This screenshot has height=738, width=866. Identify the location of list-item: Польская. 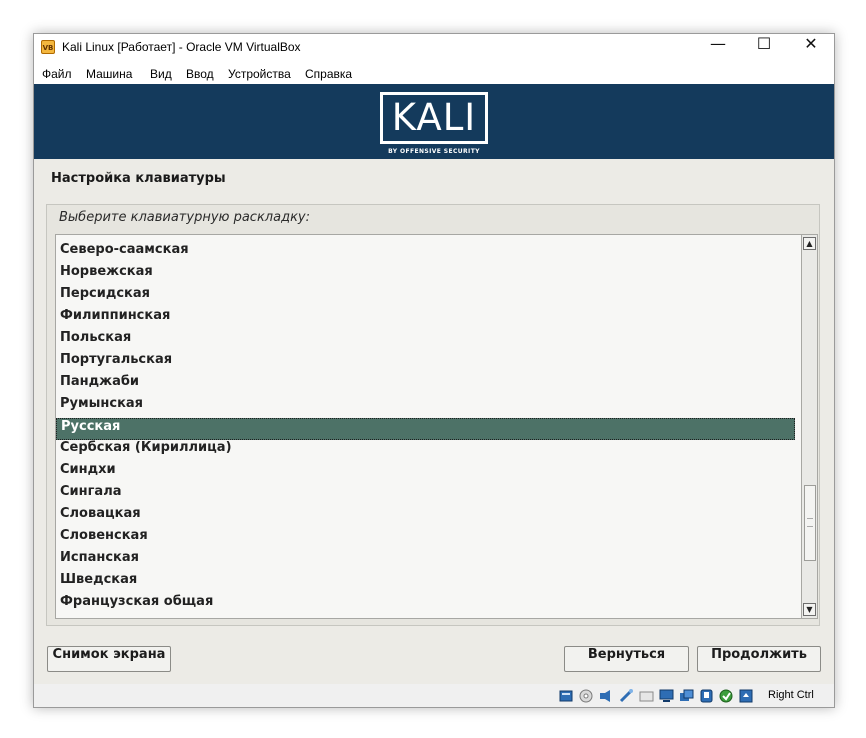
(425, 341).